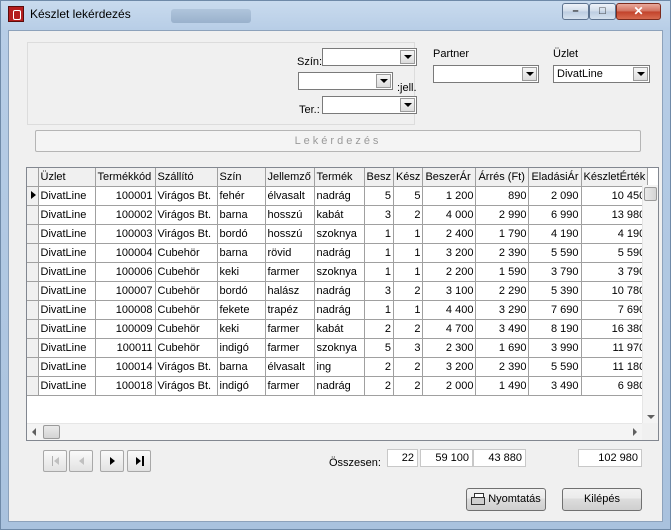 Image resolution: width=671 pixels, height=530 pixels. Describe the element at coordinates (651, 417) in the screenshot. I see `scroll-down-arrow-icon` at that location.